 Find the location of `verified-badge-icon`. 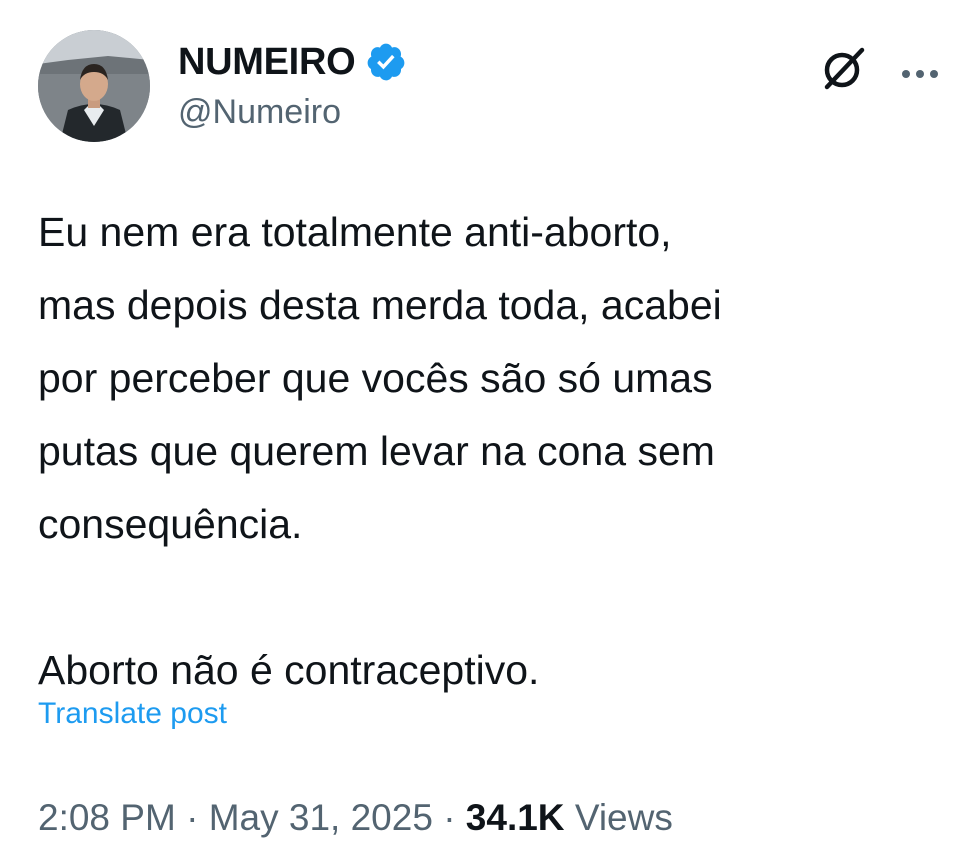

verified-badge-icon is located at coordinates (386, 62).